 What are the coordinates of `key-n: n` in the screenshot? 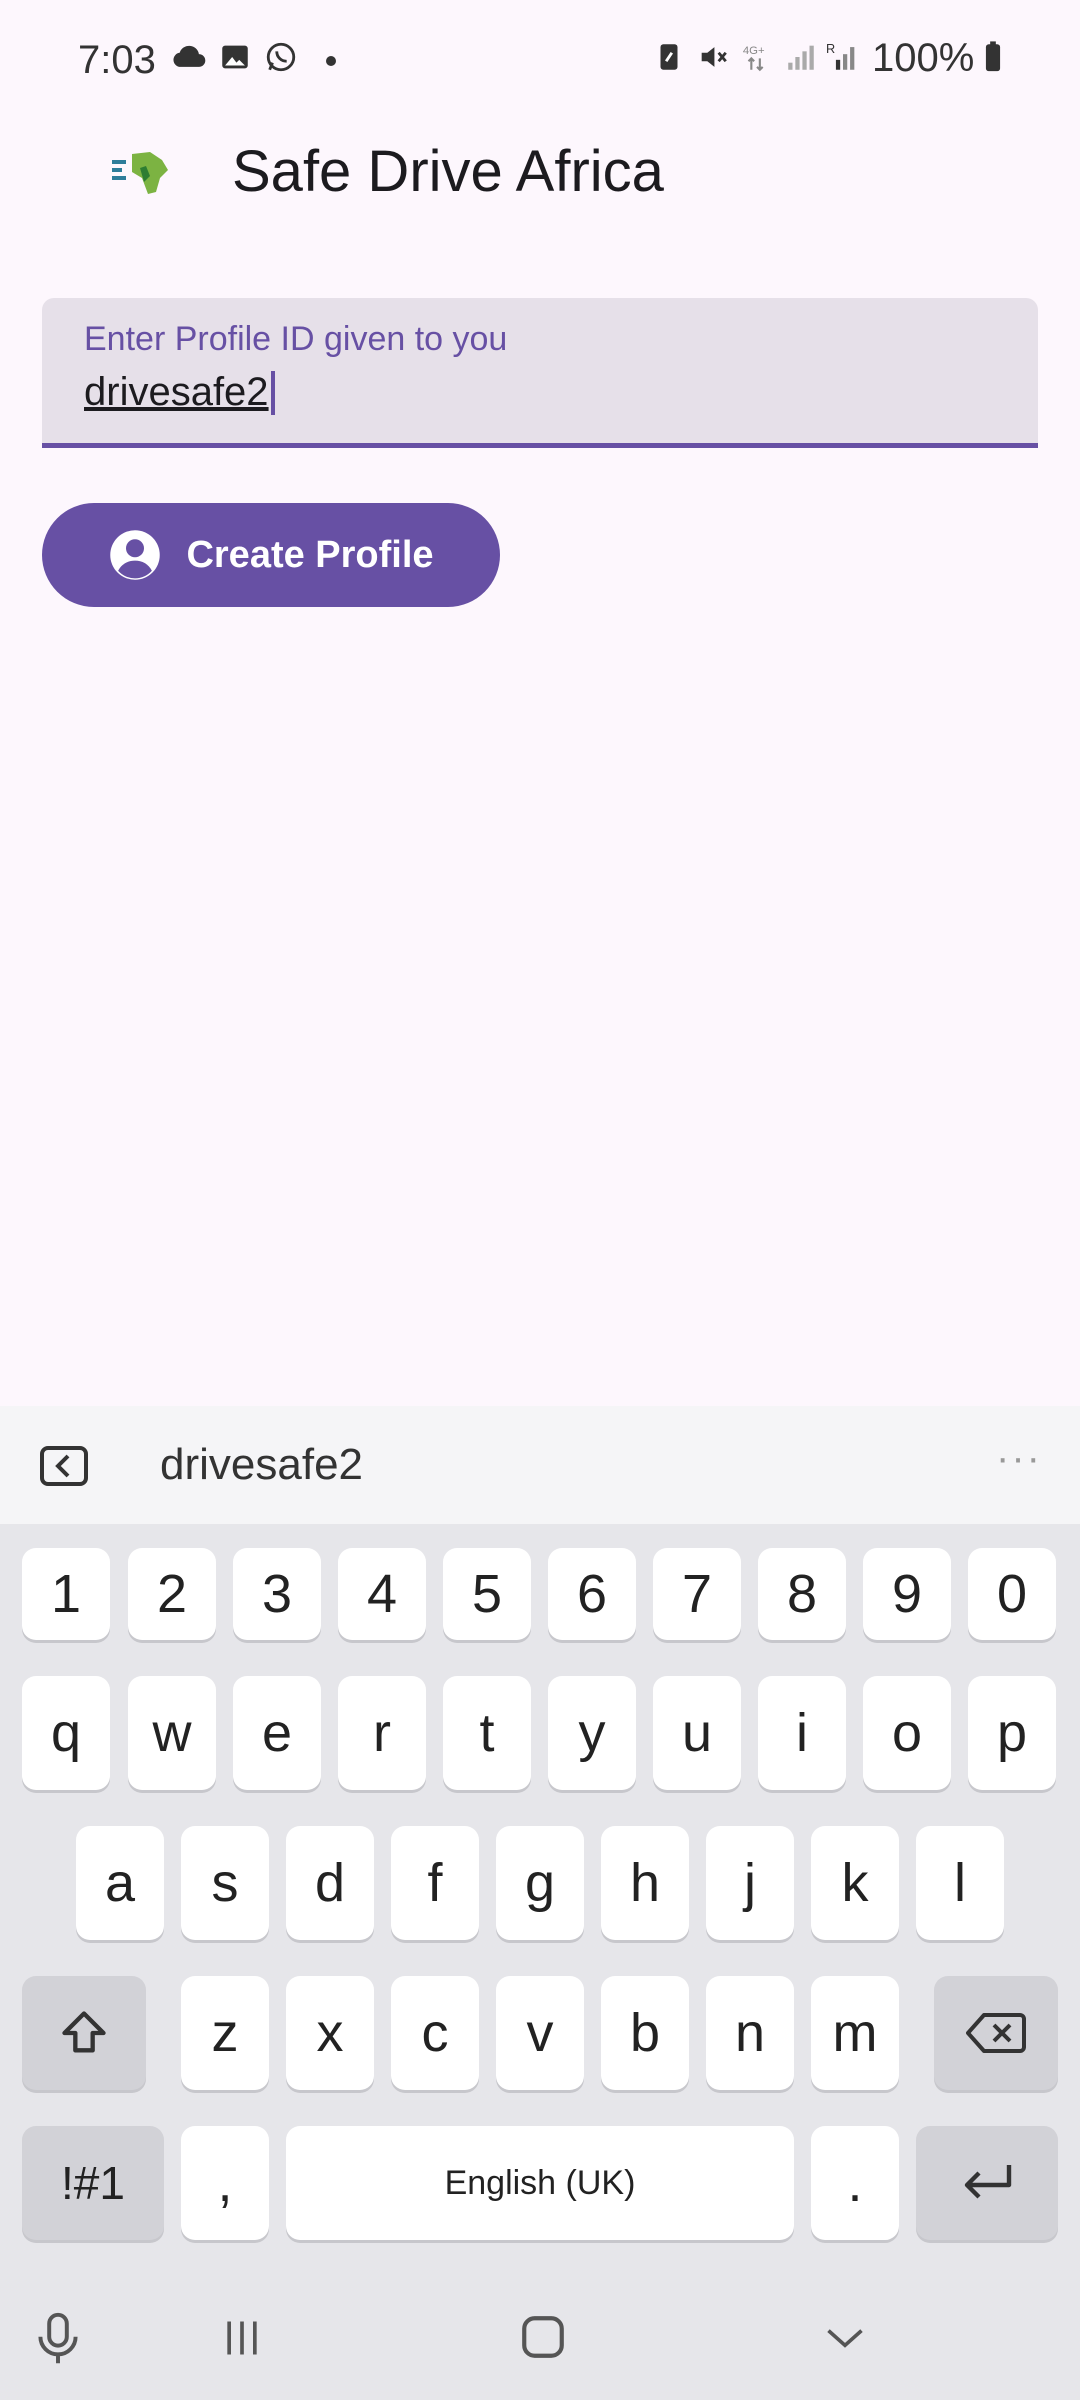 It's located at (750, 2033).